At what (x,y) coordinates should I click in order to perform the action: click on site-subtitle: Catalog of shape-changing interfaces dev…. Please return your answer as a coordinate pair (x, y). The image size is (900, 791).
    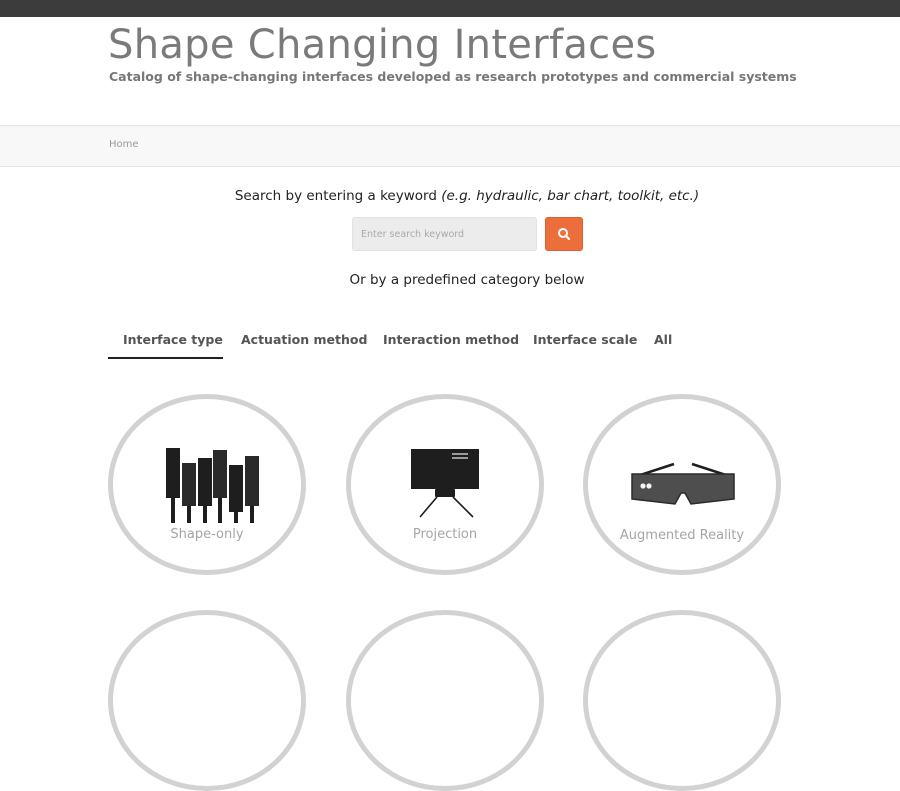
    Looking at the image, I should click on (453, 76).